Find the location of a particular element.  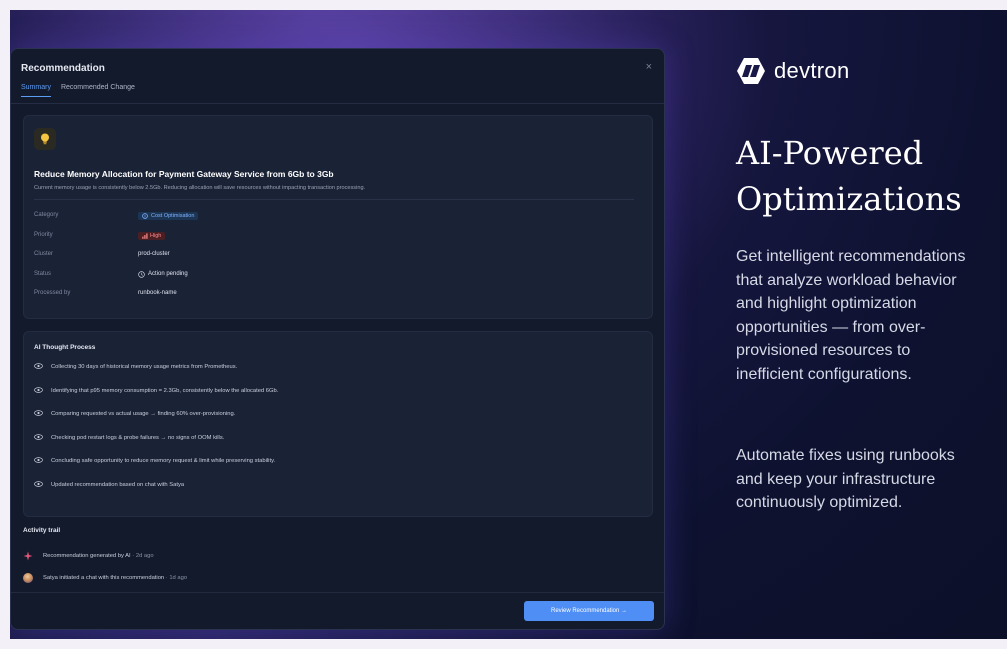

tab-summary: Summary is located at coordinates (36, 90).